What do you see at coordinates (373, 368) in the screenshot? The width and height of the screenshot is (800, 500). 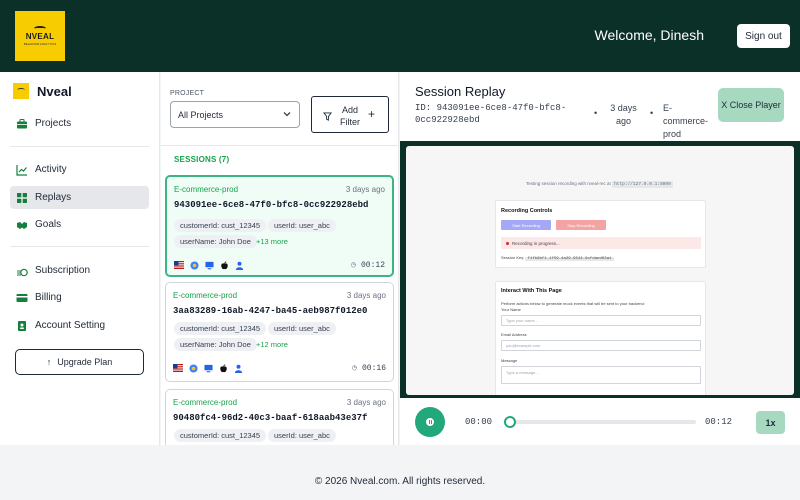 I see `duration-value: 00:16` at bounding box center [373, 368].